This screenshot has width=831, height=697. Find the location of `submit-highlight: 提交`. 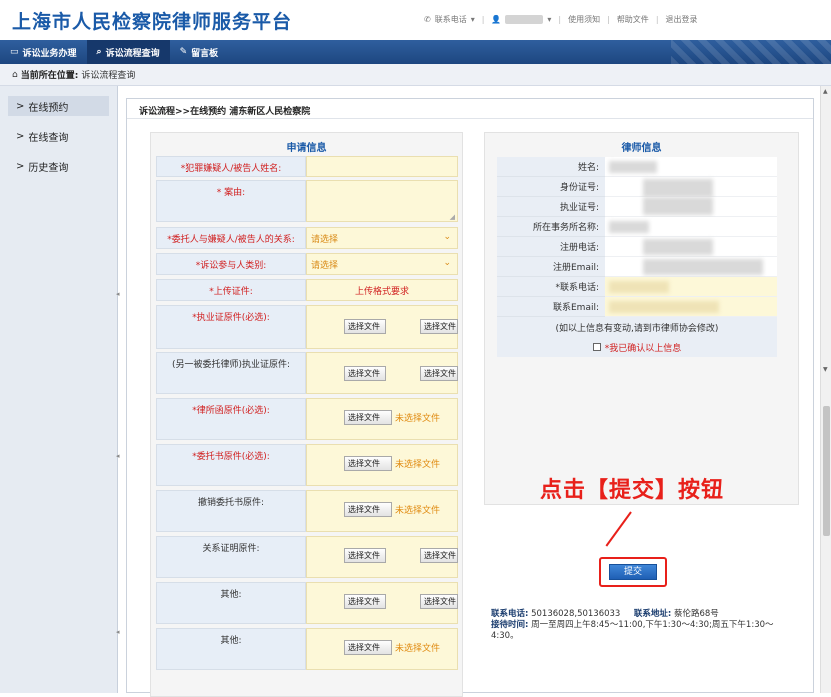

submit-highlight: 提交 is located at coordinates (633, 572).